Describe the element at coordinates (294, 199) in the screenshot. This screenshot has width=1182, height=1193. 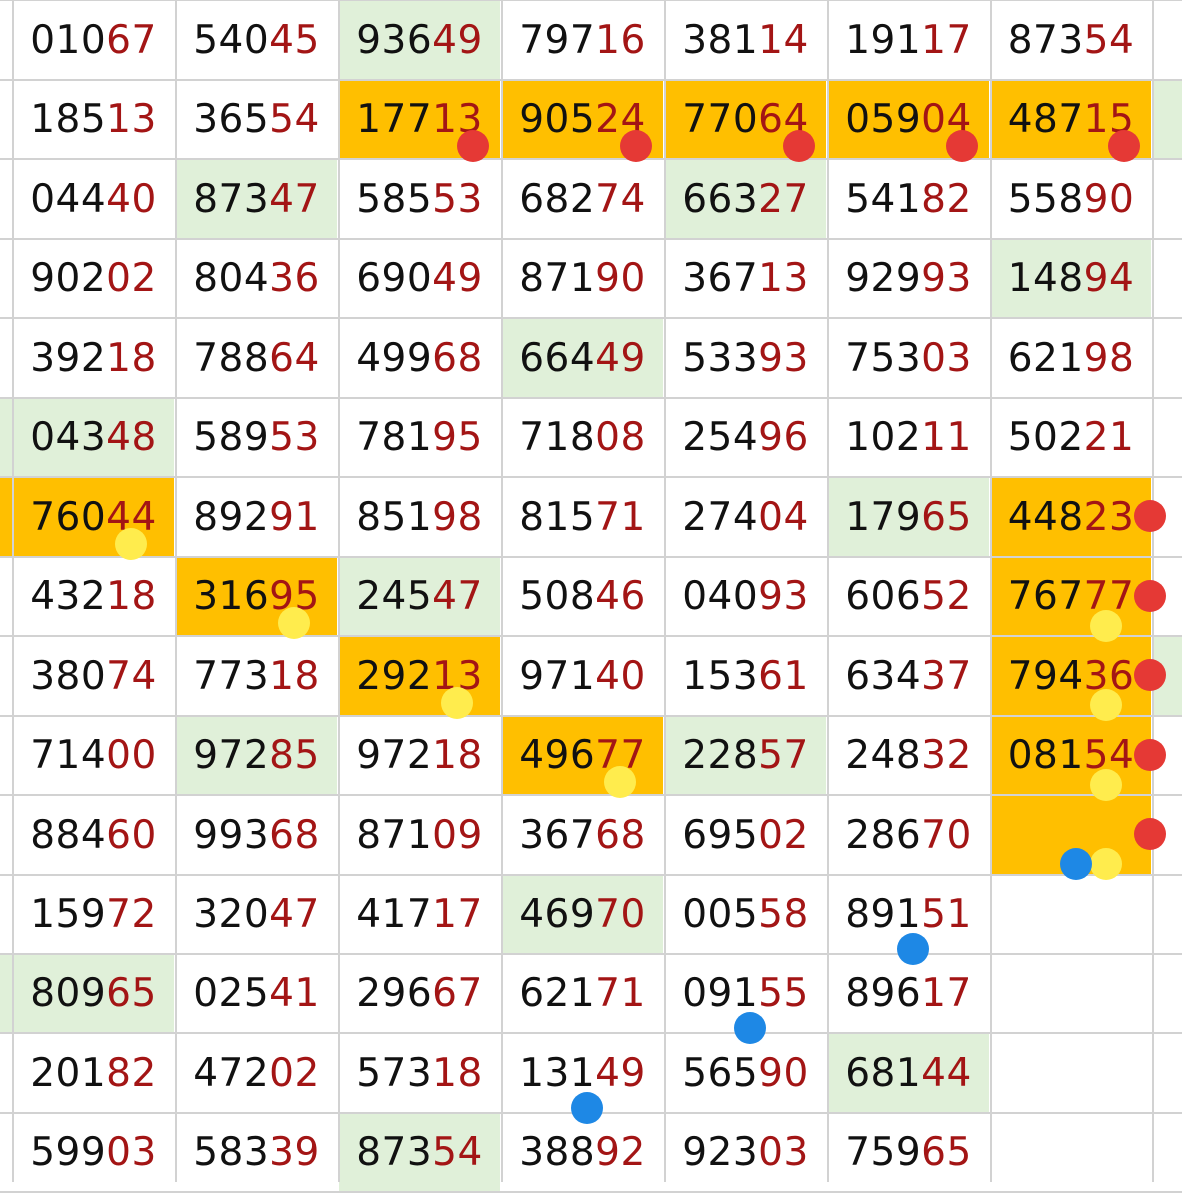
I see `cell-value-suffix: 47` at that location.